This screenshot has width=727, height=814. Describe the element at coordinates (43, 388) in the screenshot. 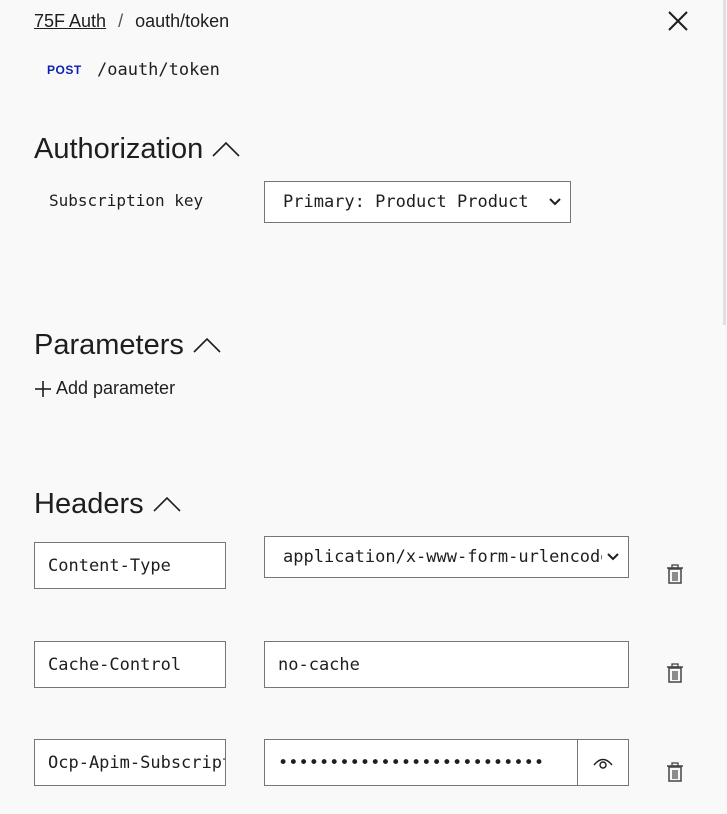

I see `plus-icon` at that location.